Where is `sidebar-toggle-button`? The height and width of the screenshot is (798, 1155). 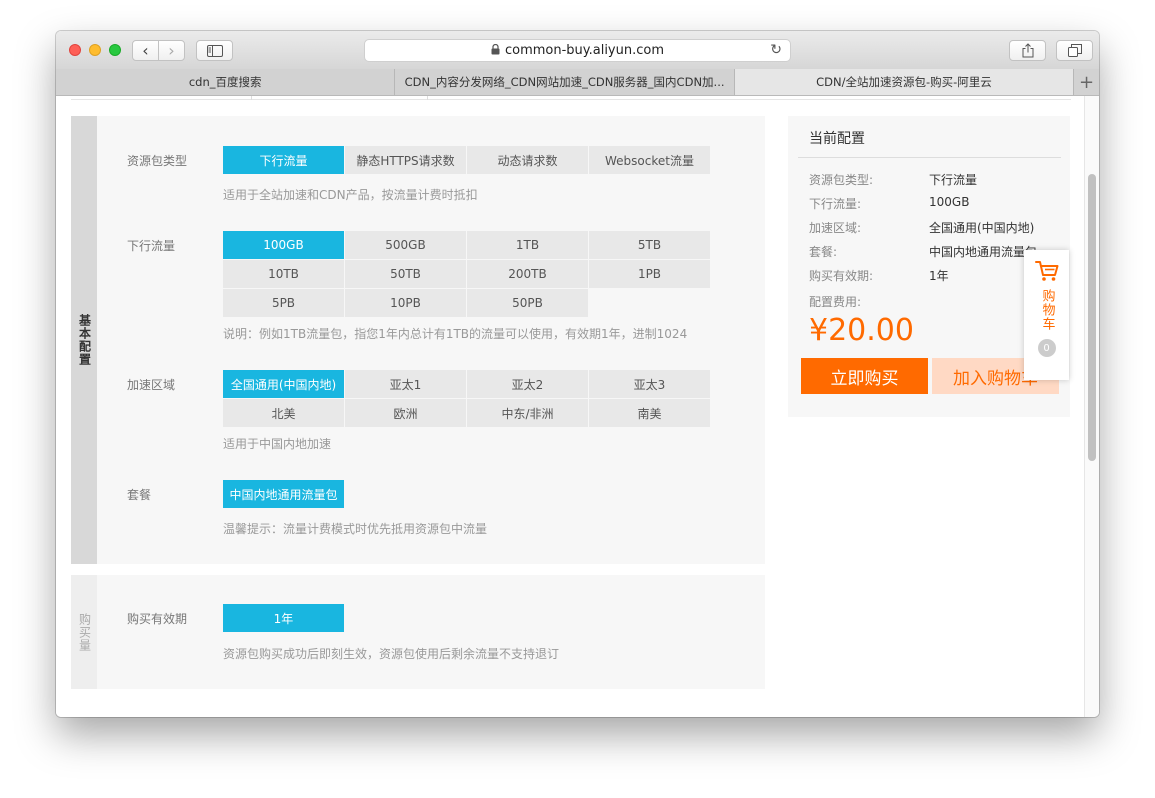
sidebar-toggle-button is located at coordinates (214, 50).